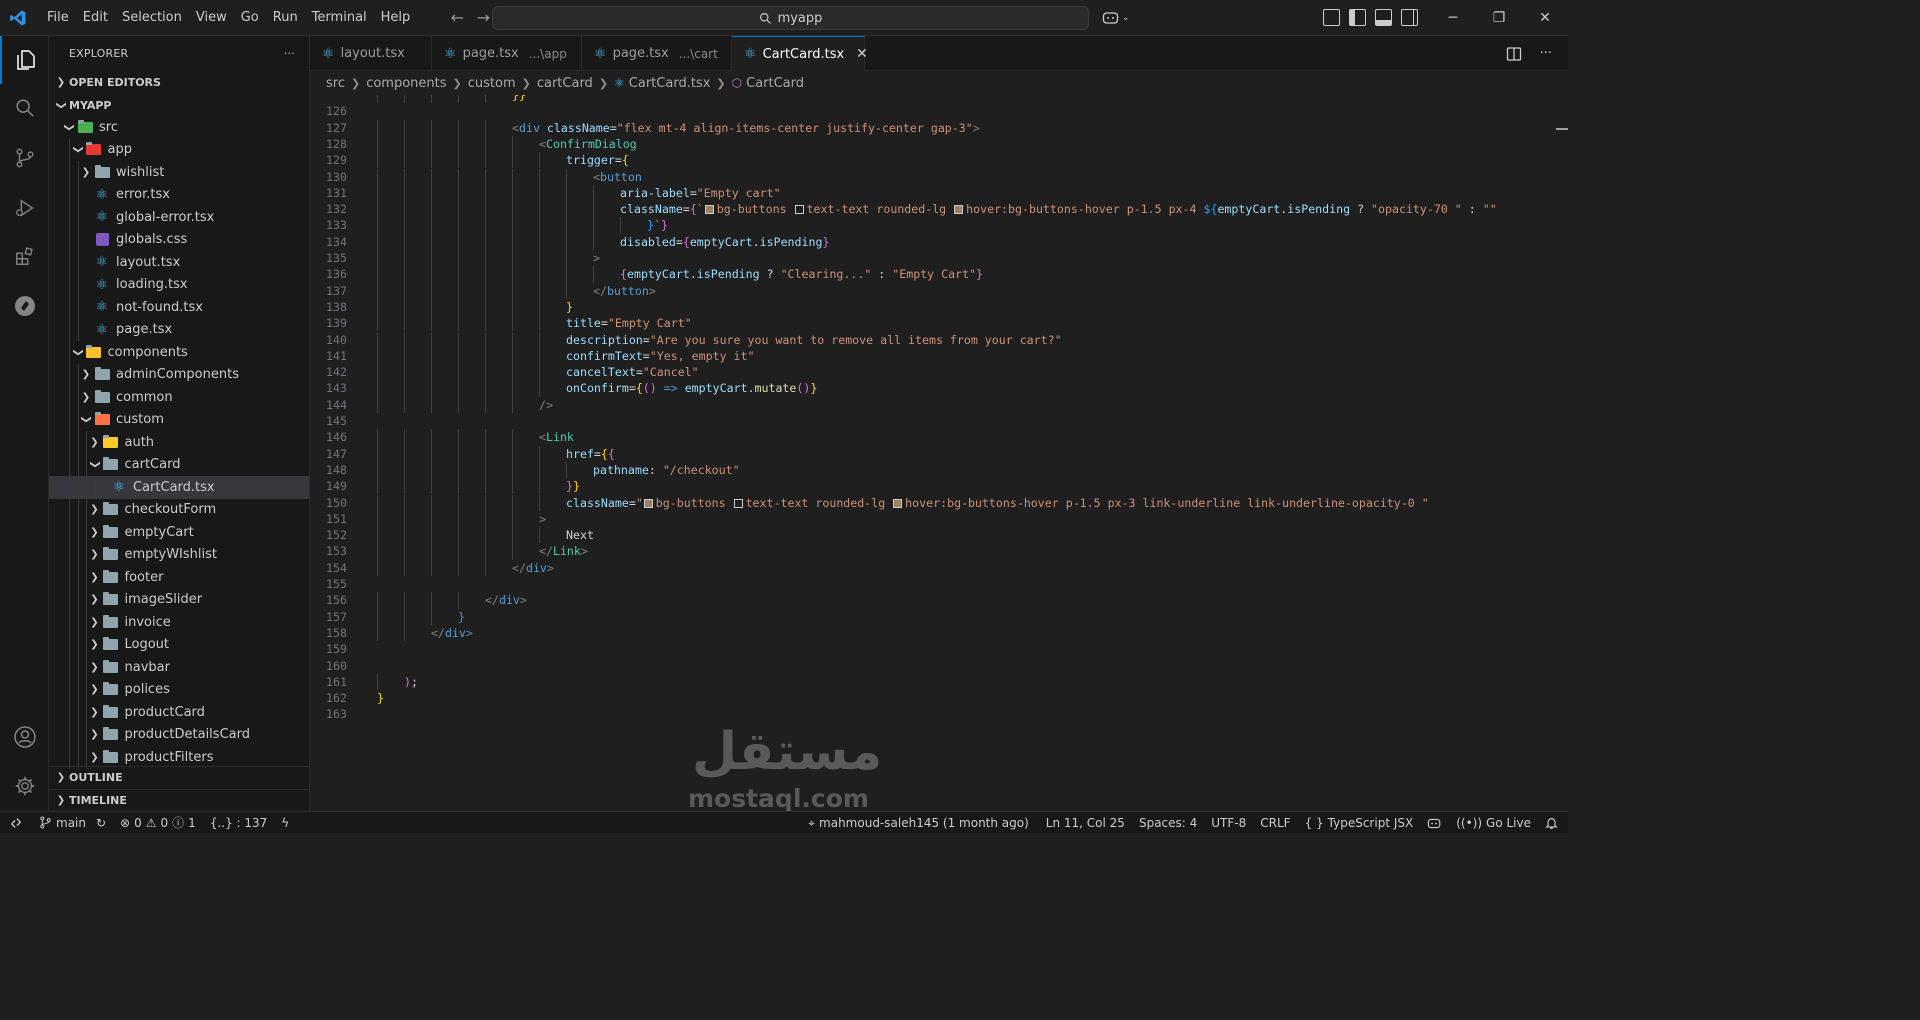 Image resolution: width=1920 pixels, height=1020 pixels. I want to click on tree-file: ⚛ page.tsx, so click(179, 329).